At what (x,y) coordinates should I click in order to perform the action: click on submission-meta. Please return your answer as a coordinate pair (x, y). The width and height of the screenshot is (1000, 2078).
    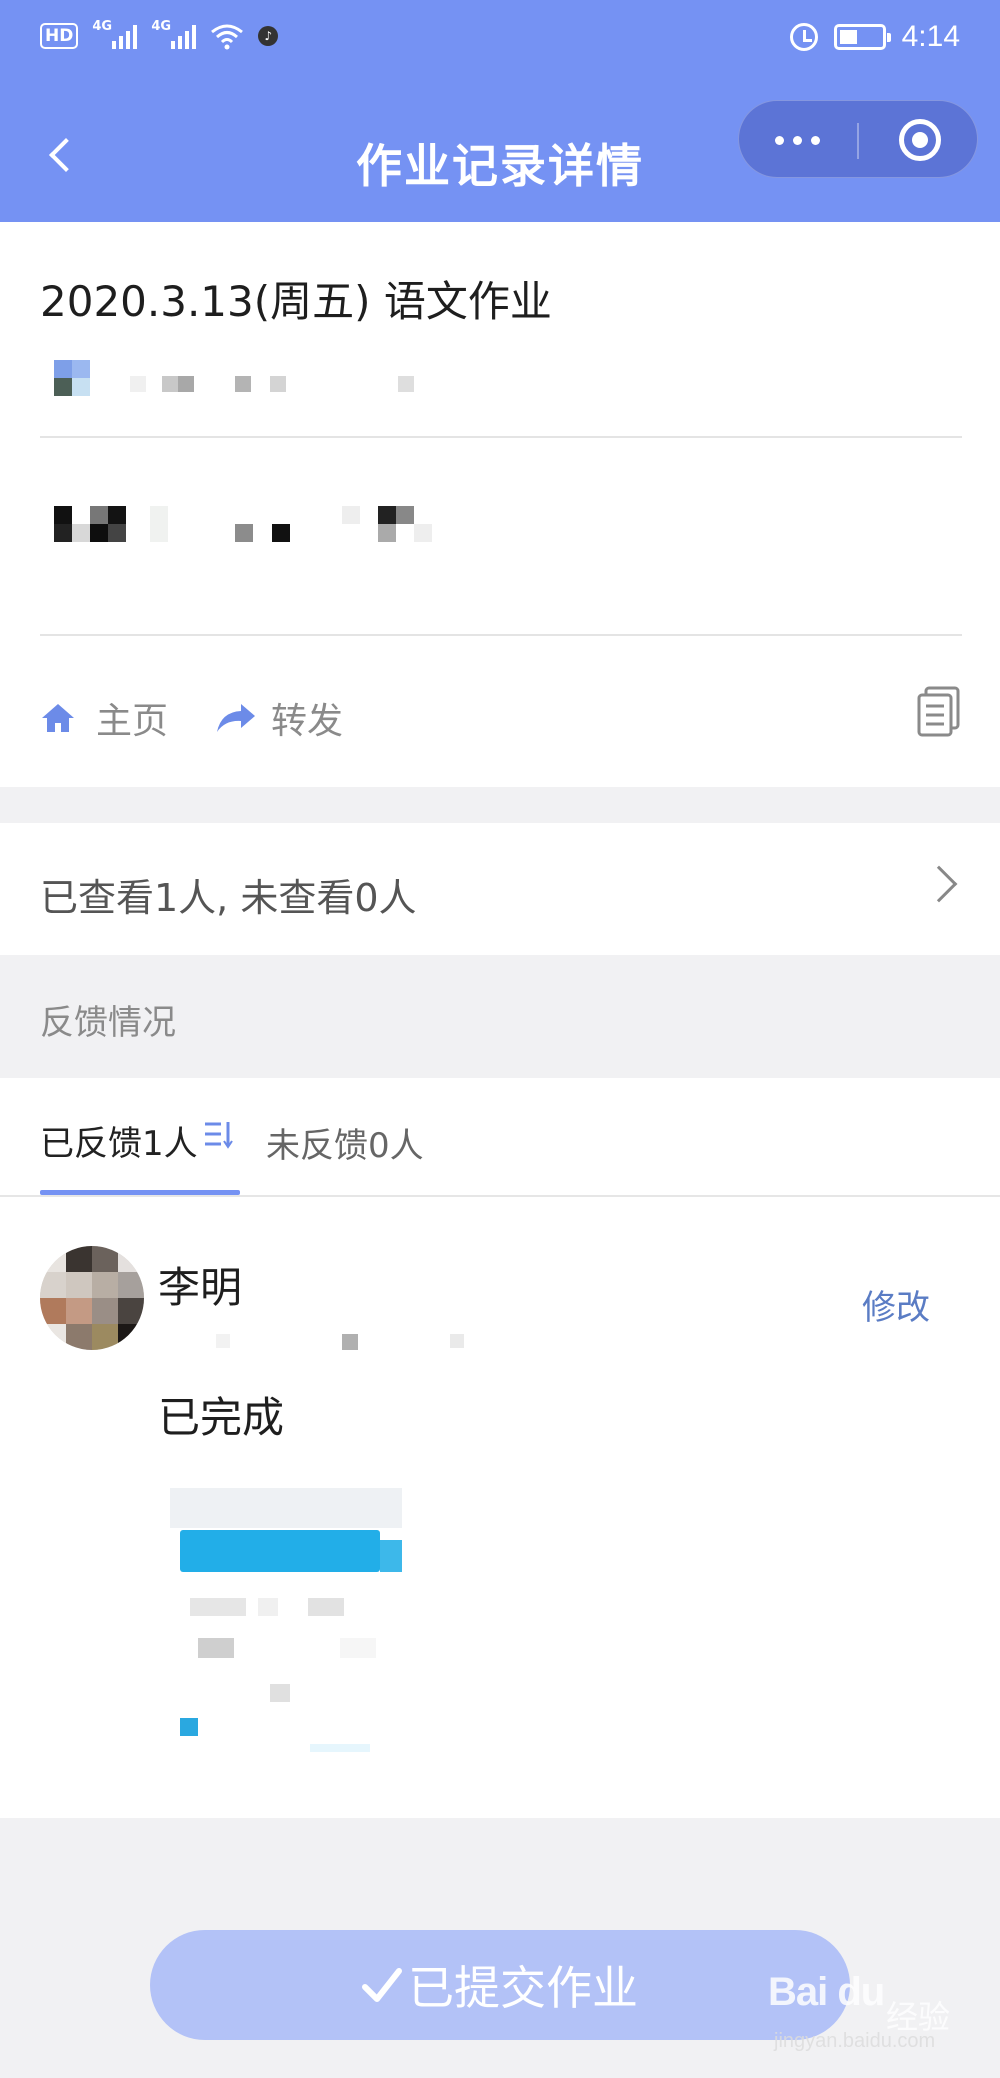
    Looking at the image, I should click on (345, 1345).